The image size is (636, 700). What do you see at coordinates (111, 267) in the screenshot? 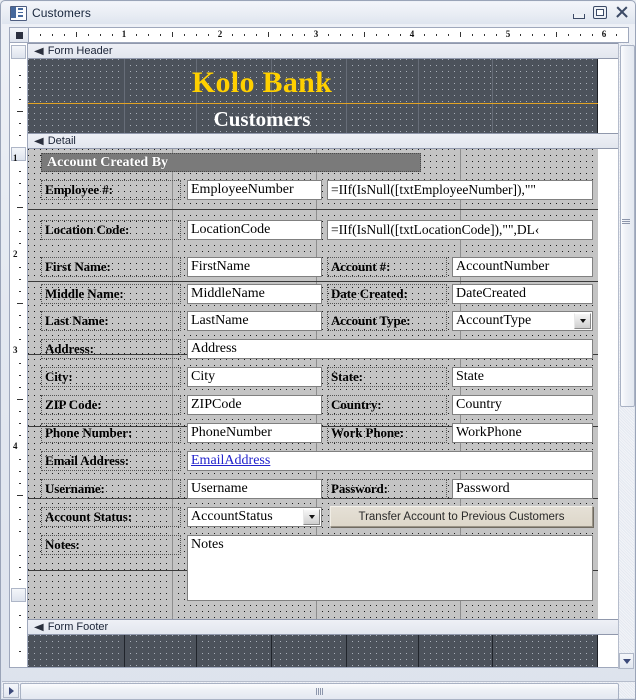
I see `label-first-name: First Name:` at bounding box center [111, 267].